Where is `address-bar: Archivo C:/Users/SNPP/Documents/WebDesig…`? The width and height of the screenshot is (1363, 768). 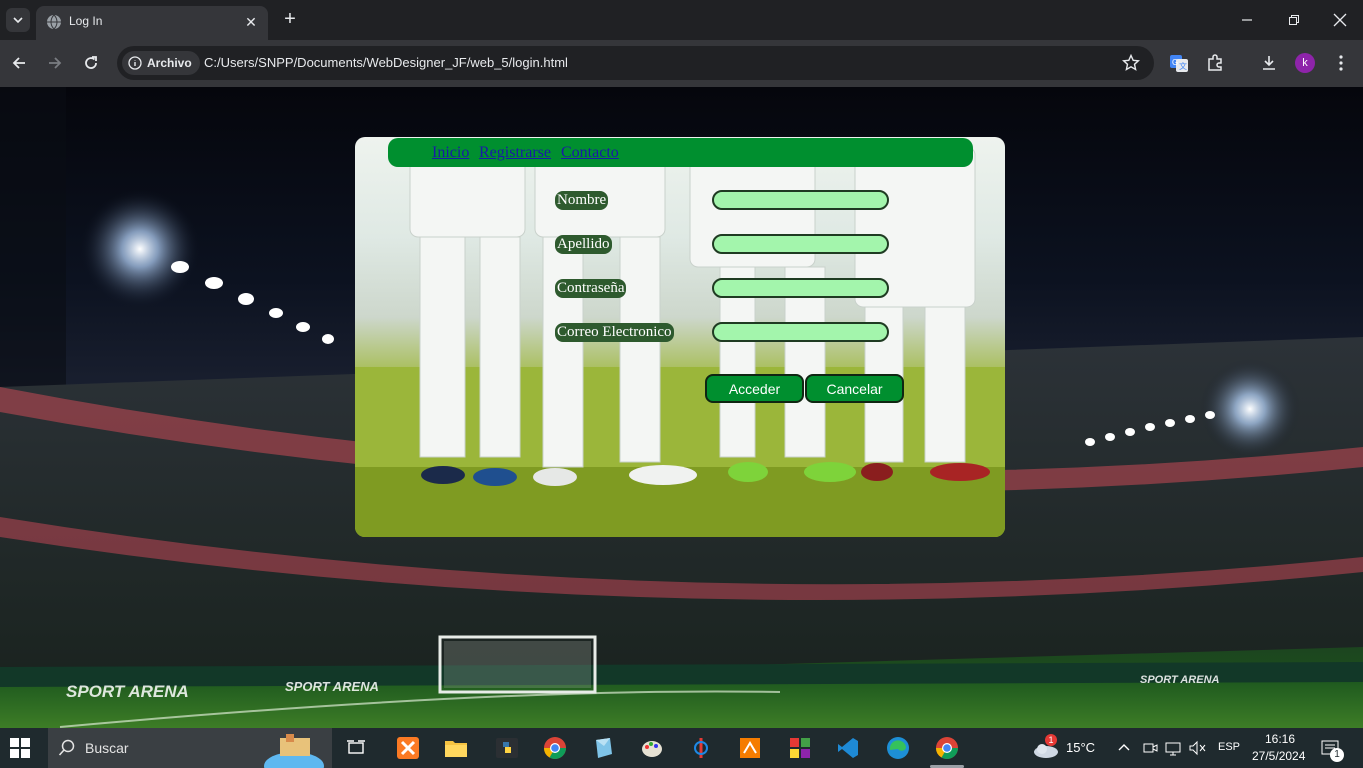 address-bar: Archivo C:/Users/SNPP/Documents/WebDesig… is located at coordinates (635, 63).